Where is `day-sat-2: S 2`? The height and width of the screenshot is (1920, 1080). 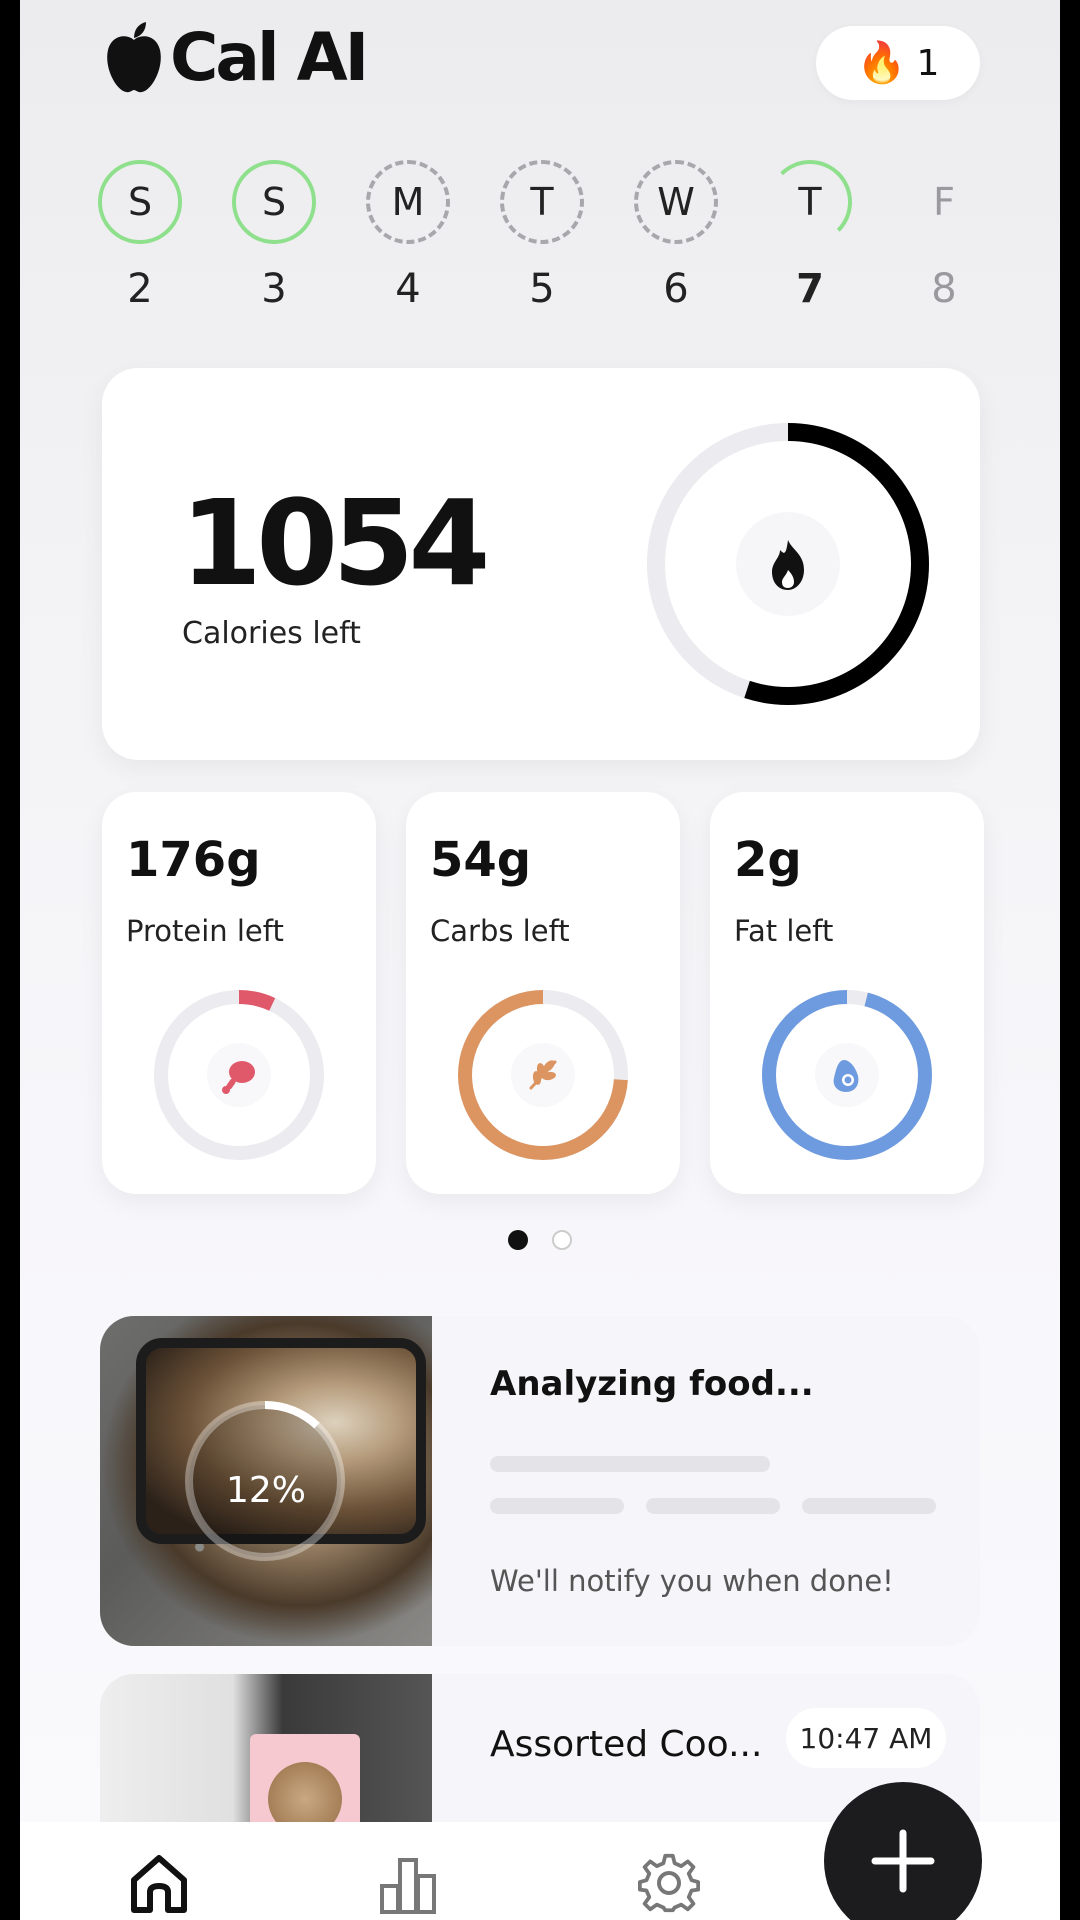 day-sat-2: S 2 is located at coordinates (140, 236).